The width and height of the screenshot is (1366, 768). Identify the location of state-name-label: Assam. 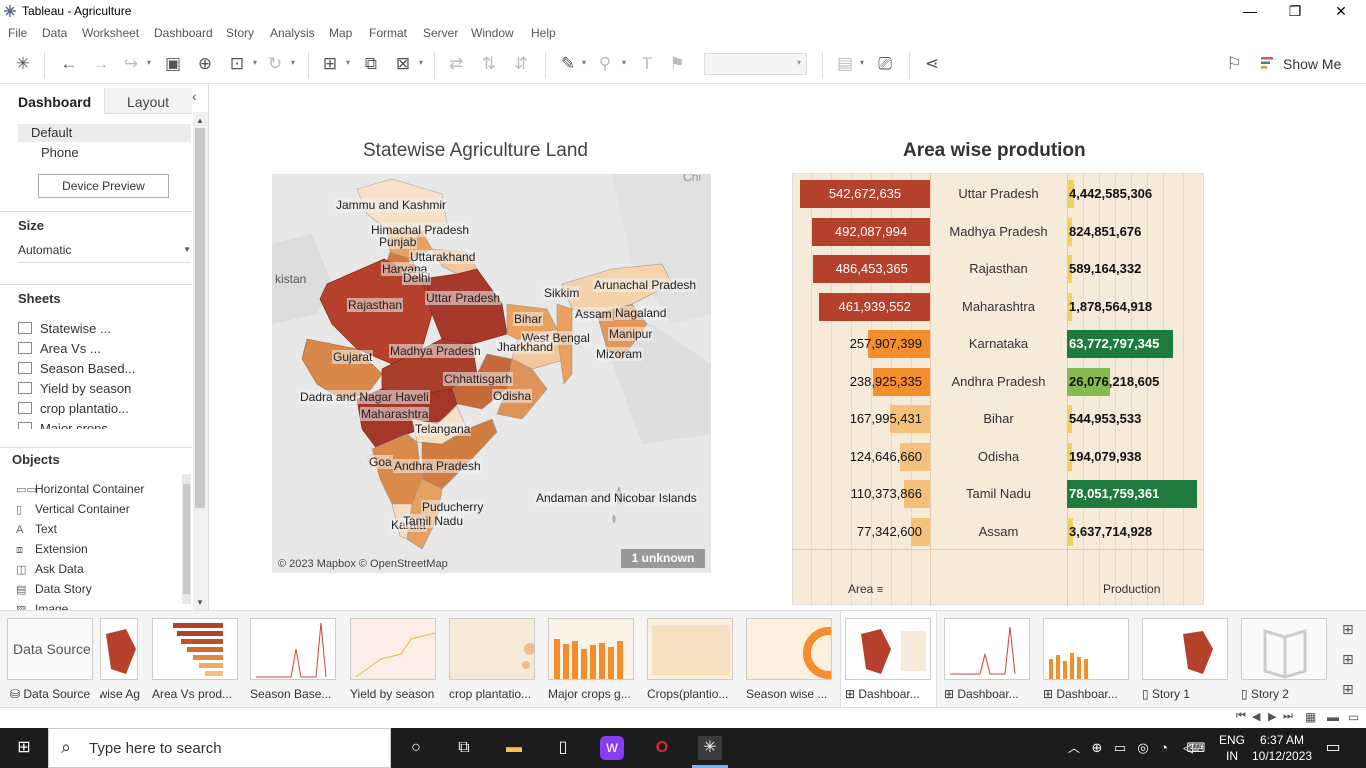
(998, 532).